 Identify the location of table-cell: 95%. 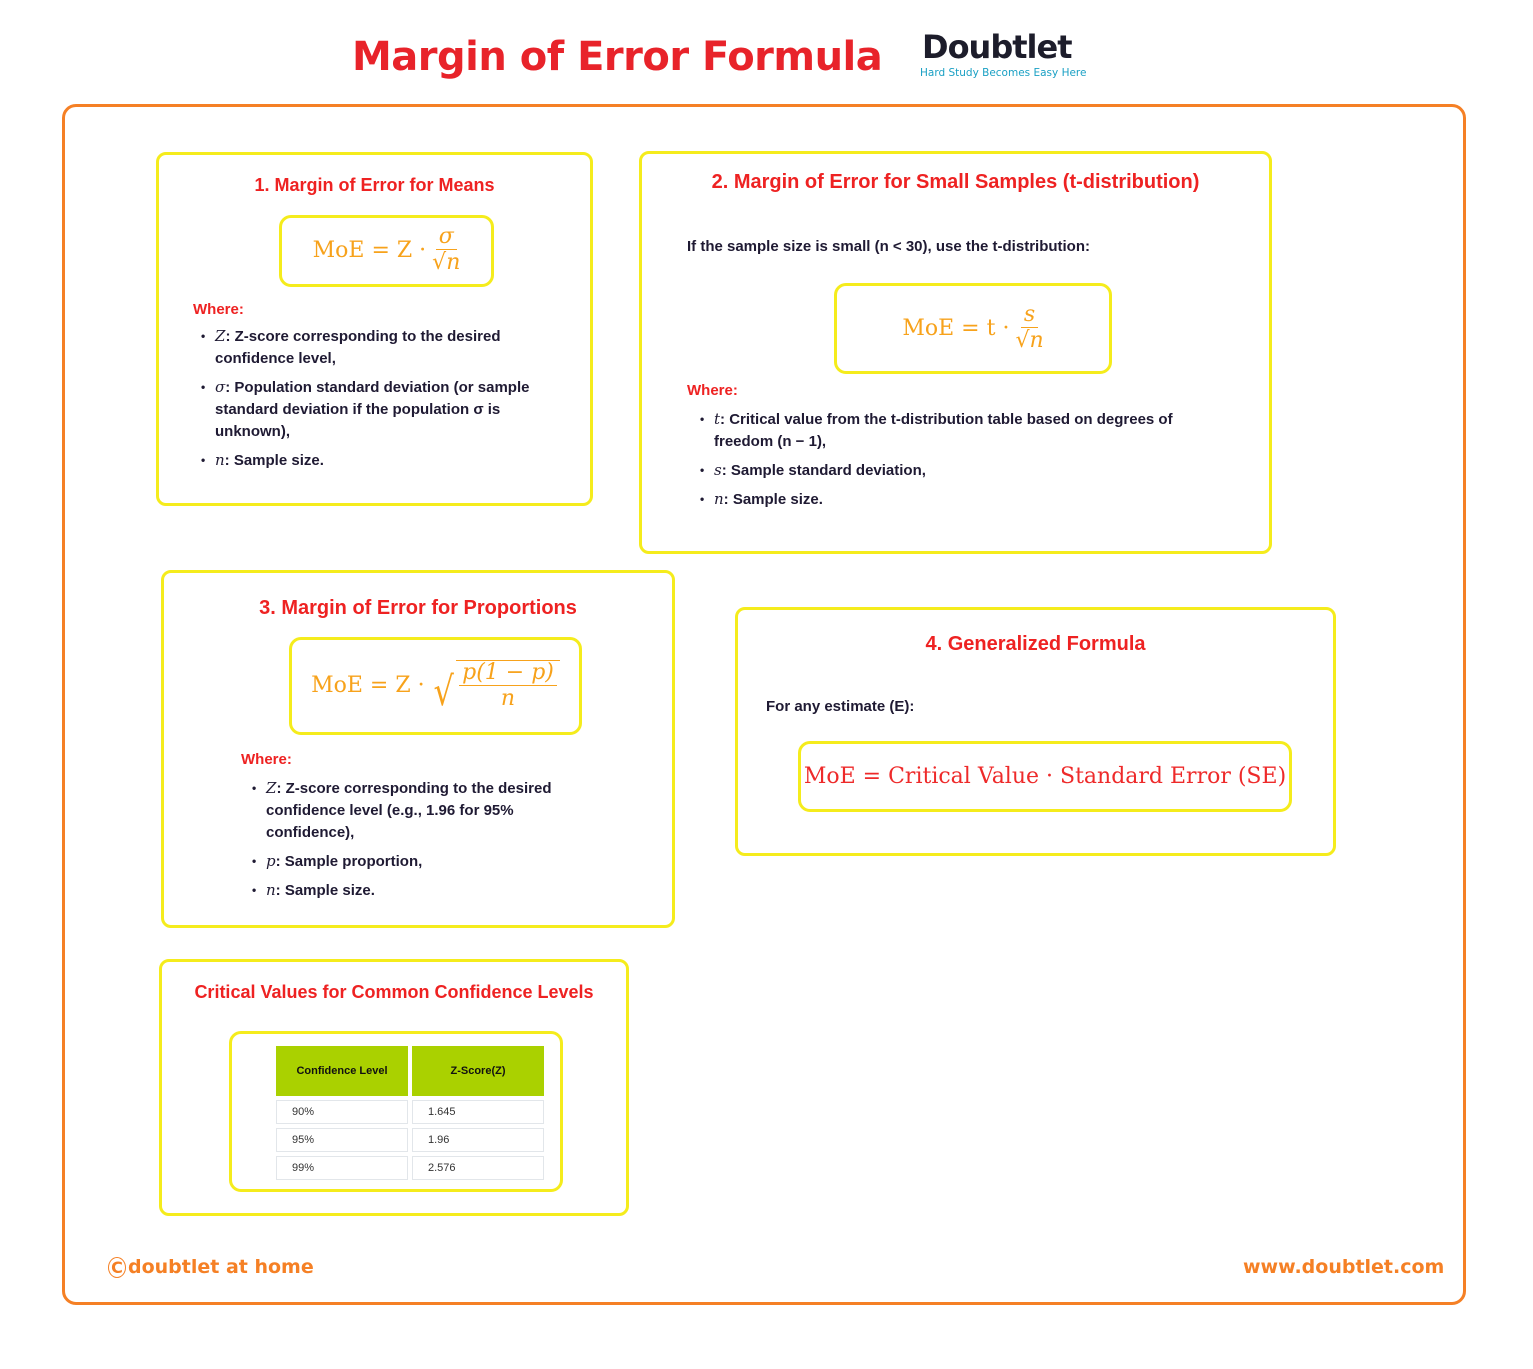
(342, 1140).